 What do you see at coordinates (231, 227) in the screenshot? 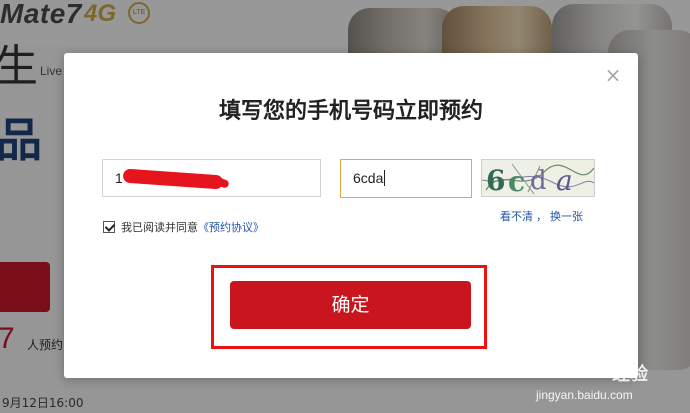
I see `agreement-link: 《预约协议》` at bounding box center [231, 227].